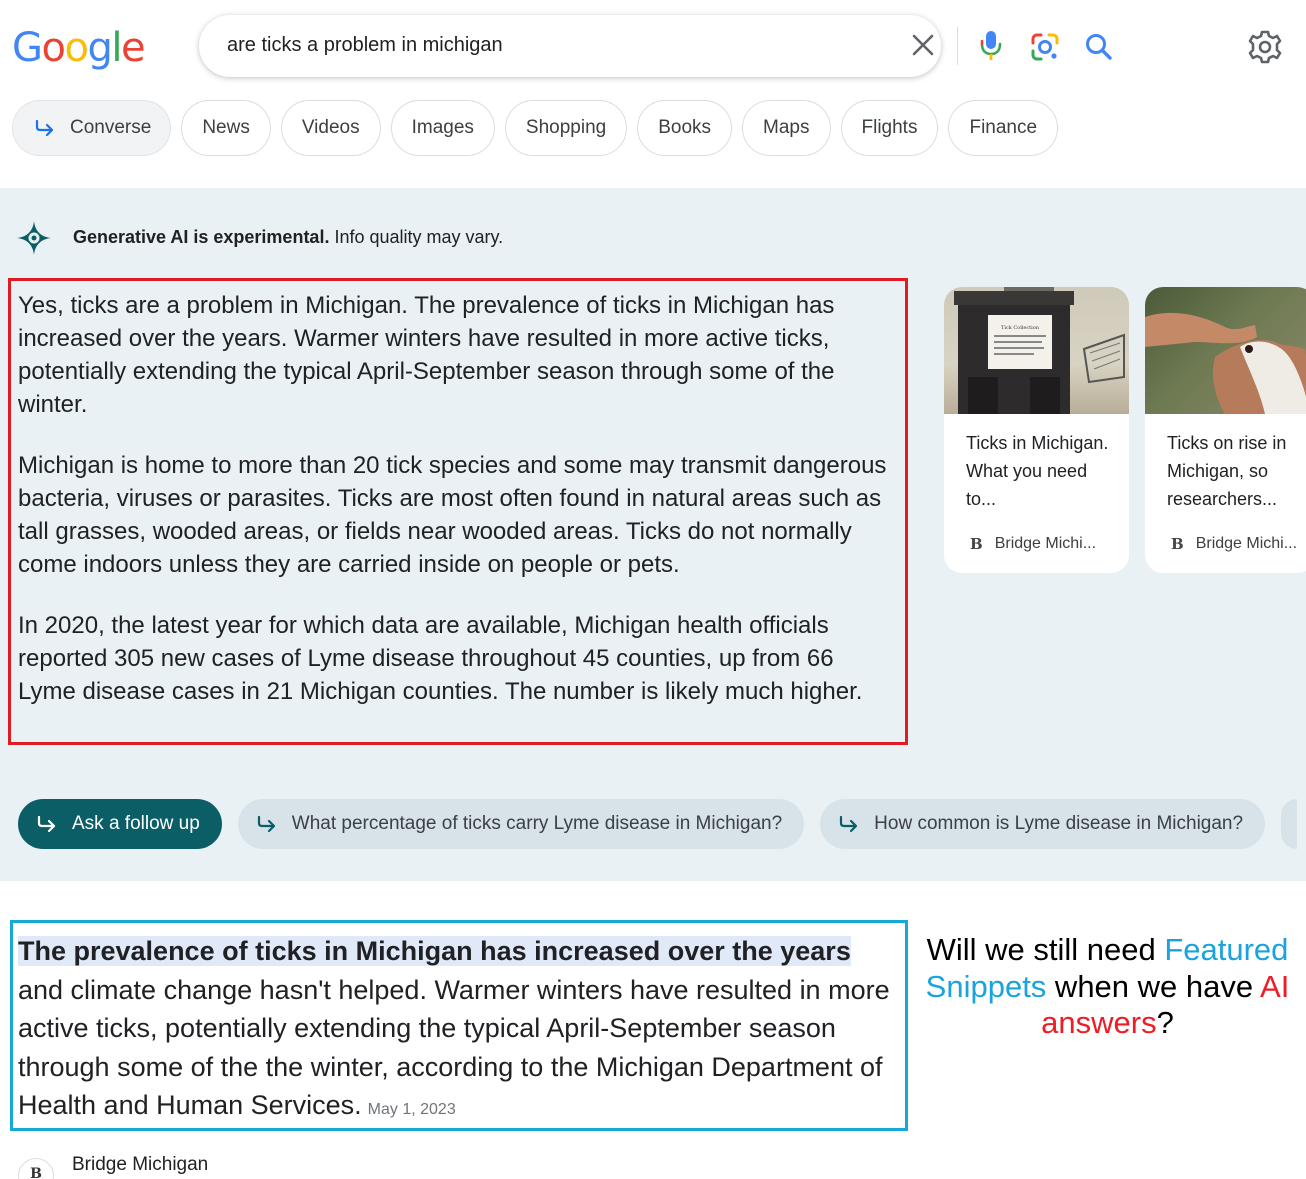  Describe the element at coordinates (34, 238) in the screenshot. I see `sparkle-icon` at that location.